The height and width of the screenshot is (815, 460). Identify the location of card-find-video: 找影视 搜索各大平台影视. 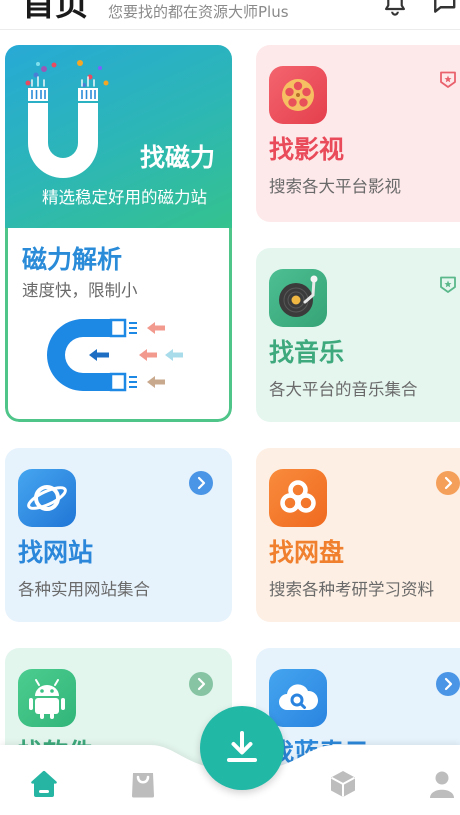
(358, 133).